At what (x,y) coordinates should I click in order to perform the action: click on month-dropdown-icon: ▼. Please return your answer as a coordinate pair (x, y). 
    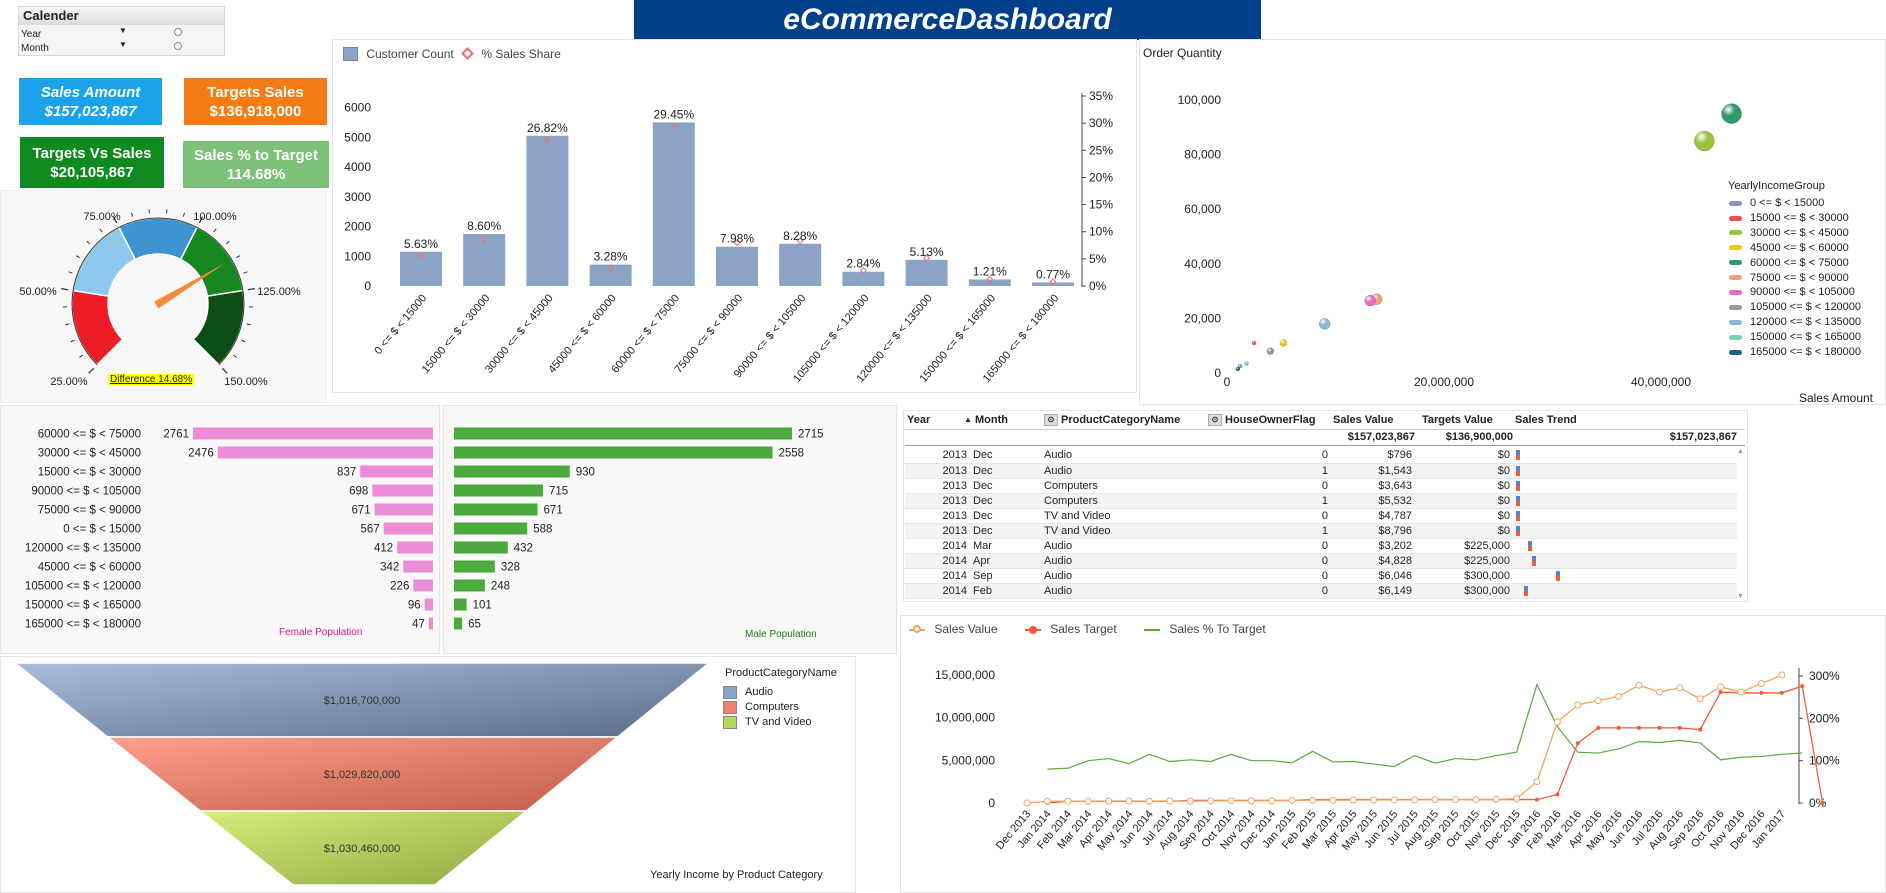
    Looking at the image, I should click on (123, 44).